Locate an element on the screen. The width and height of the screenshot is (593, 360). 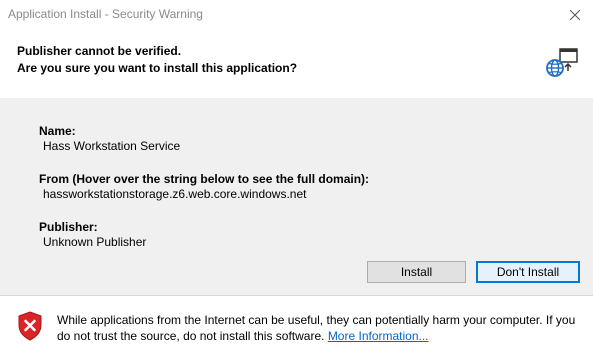
network-app-icon is located at coordinates (562, 62).